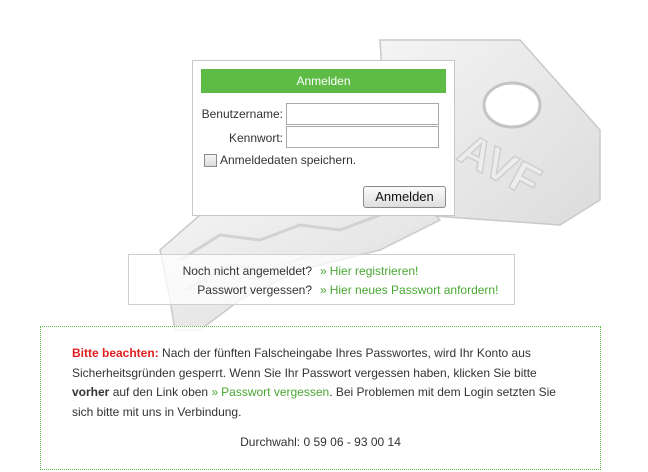  I want to click on notice-link-text: Passwort vergessen, so click(275, 392).